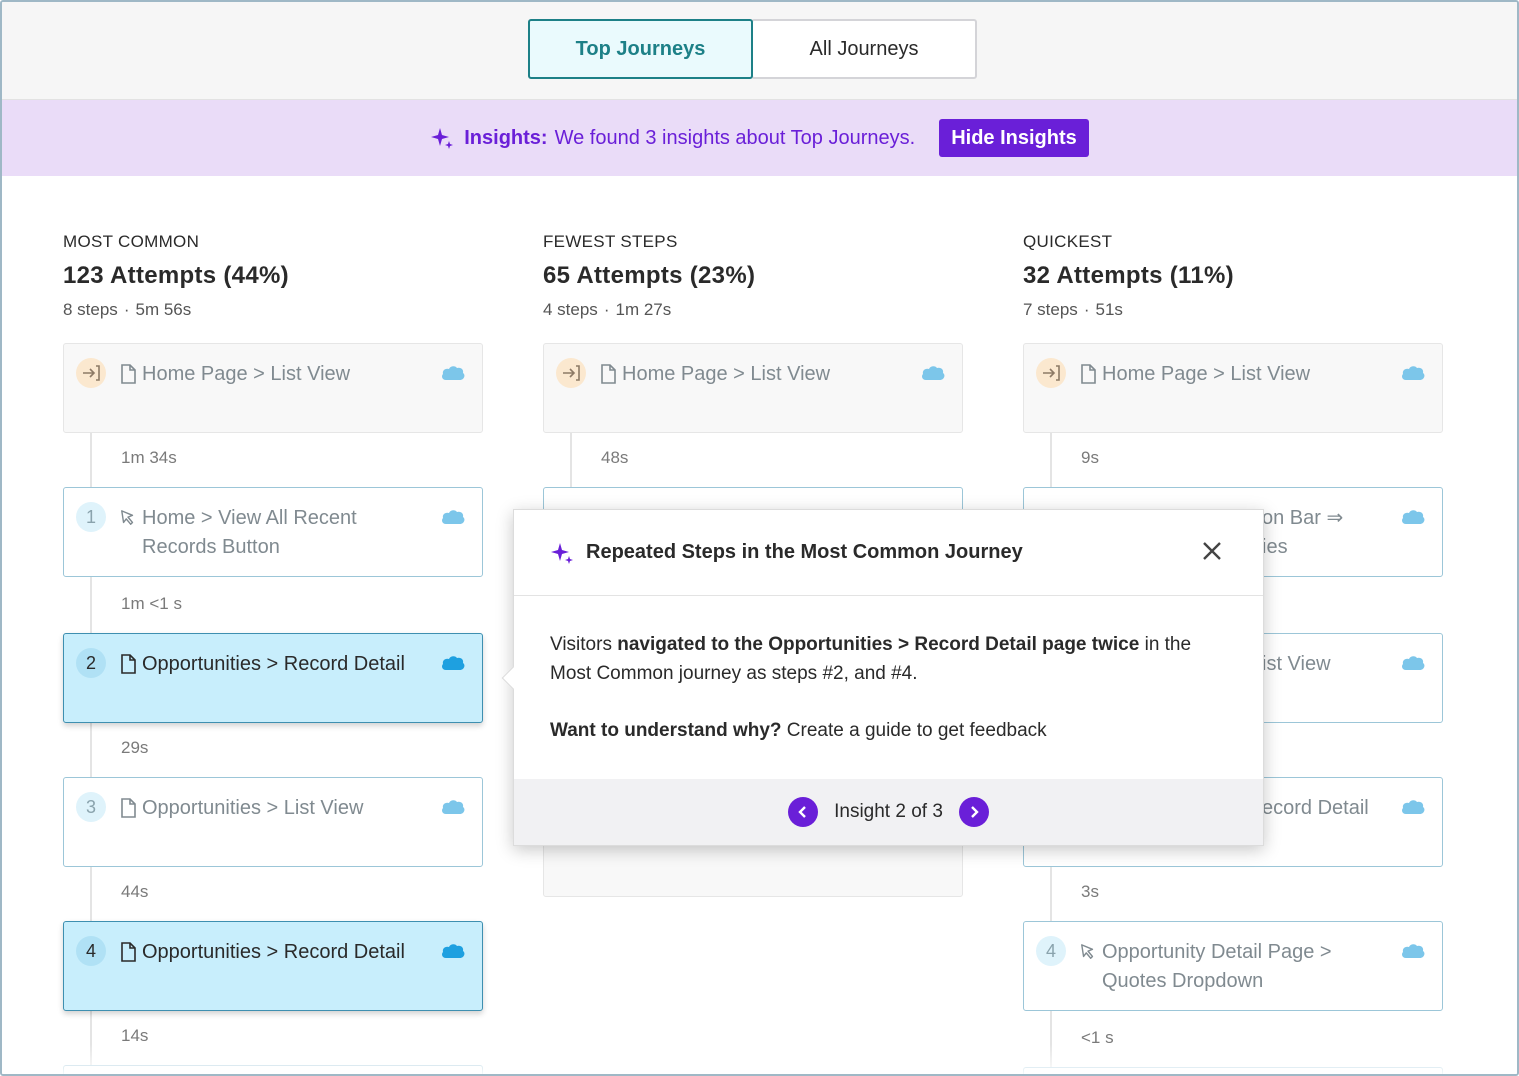 The image size is (1519, 1076). Describe the element at coordinates (273, 966) in the screenshot. I see `journey-step-card-highlighted: 4 Opportunities > Record Detail` at that location.